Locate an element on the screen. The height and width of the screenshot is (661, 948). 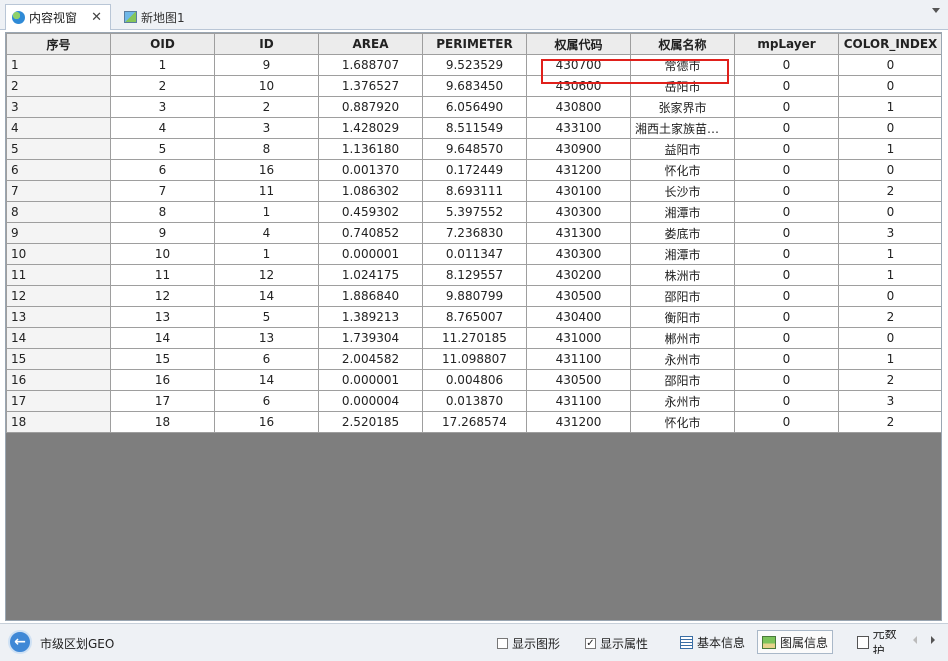
show-graphics-checkbox: 显示图形 is located at coordinates (528, 643).